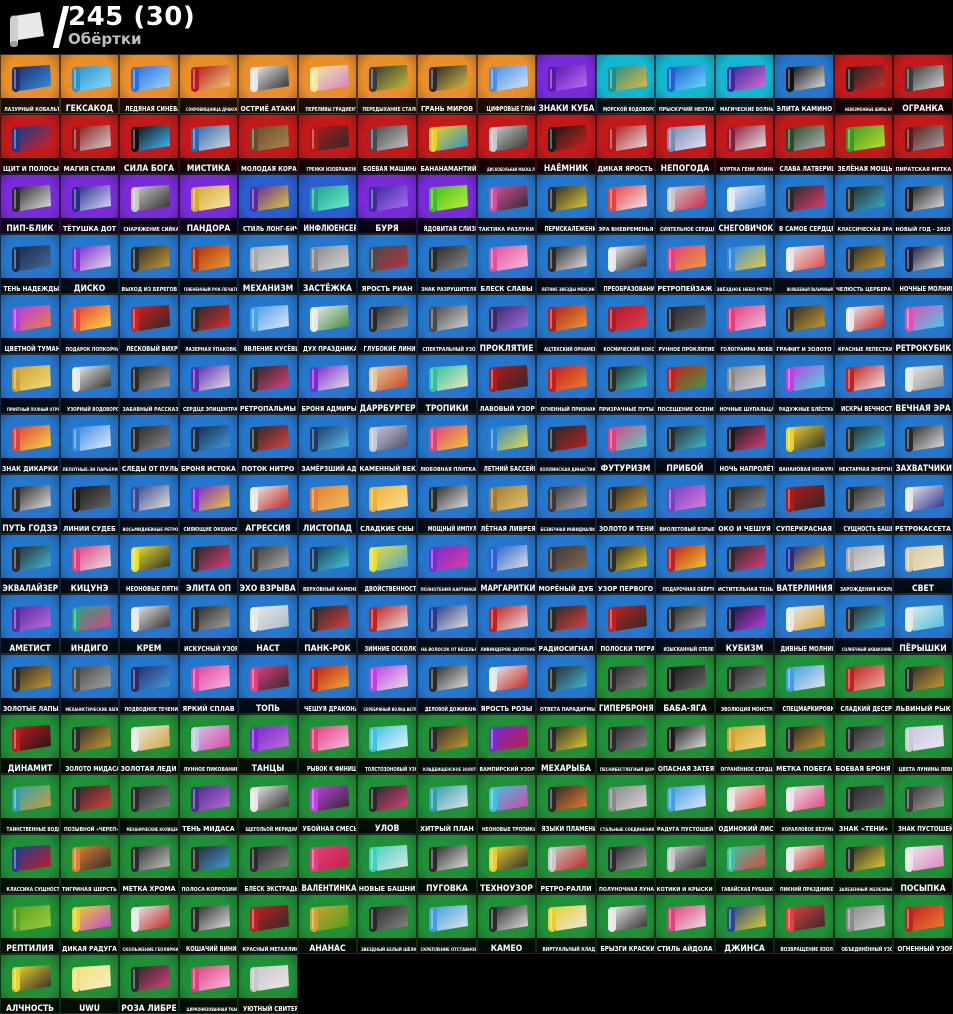 The height and width of the screenshot is (1014, 953). Describe the element at coordinates (268, 684) in the screenshot. I see `wrap-tile: ТОПЬ` at that location.